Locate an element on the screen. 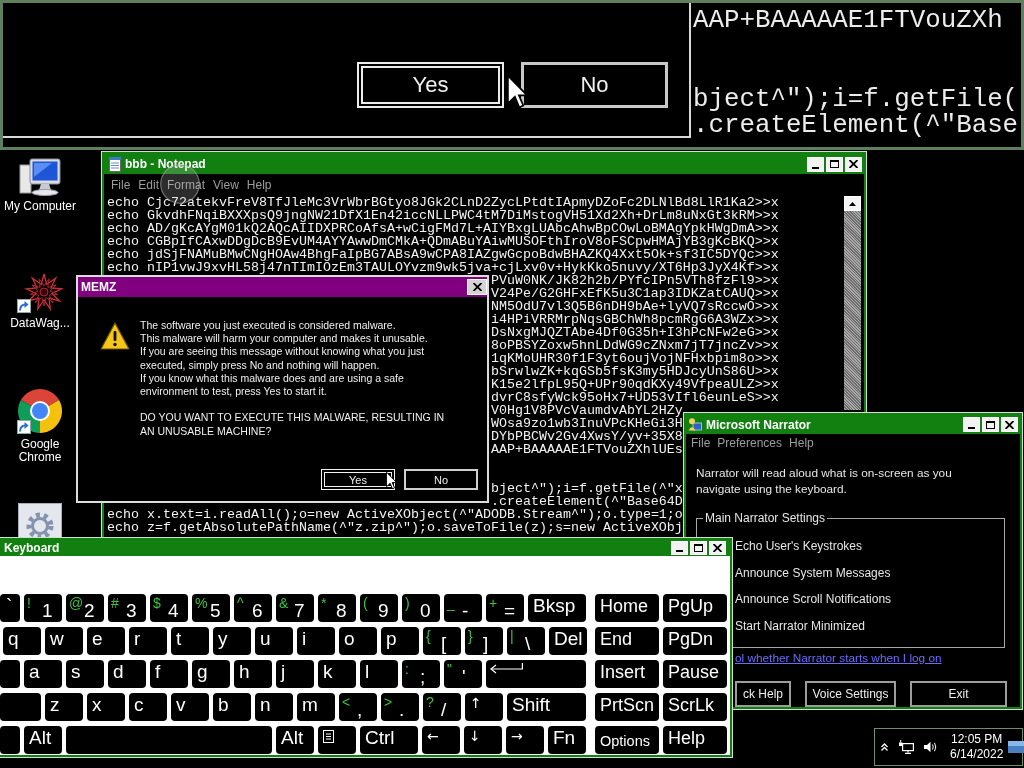 This screenshot has height=768, width=1024. keyboard-key: End is located at coordinates (627, 641).